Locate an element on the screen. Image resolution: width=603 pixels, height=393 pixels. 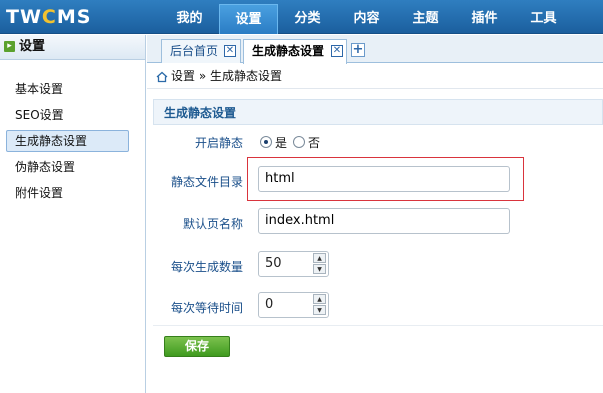
logo: TWCMS is located at coordinates (48, 17).